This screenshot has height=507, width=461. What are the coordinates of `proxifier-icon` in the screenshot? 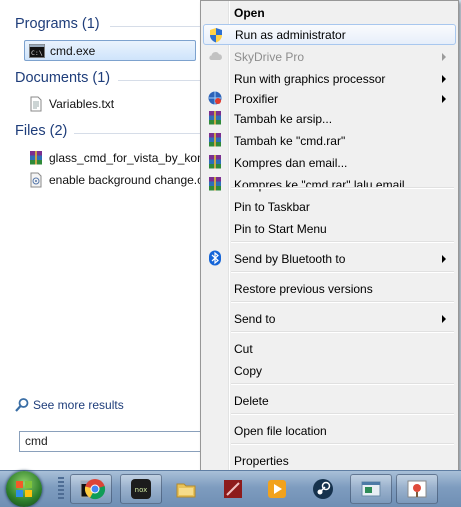 It's located at (215, 98).